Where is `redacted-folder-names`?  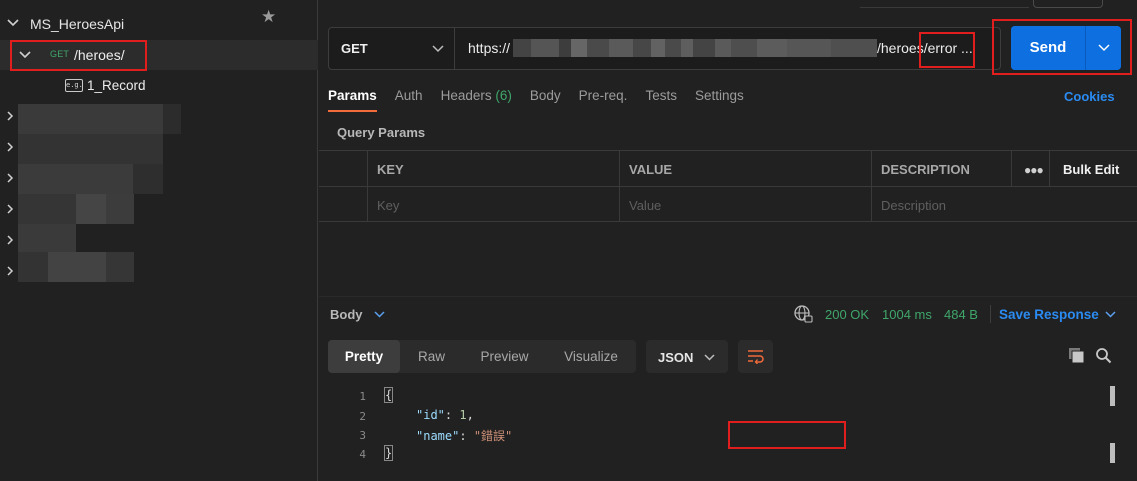
redacted-folder-names is located at coordinates (101, 193).